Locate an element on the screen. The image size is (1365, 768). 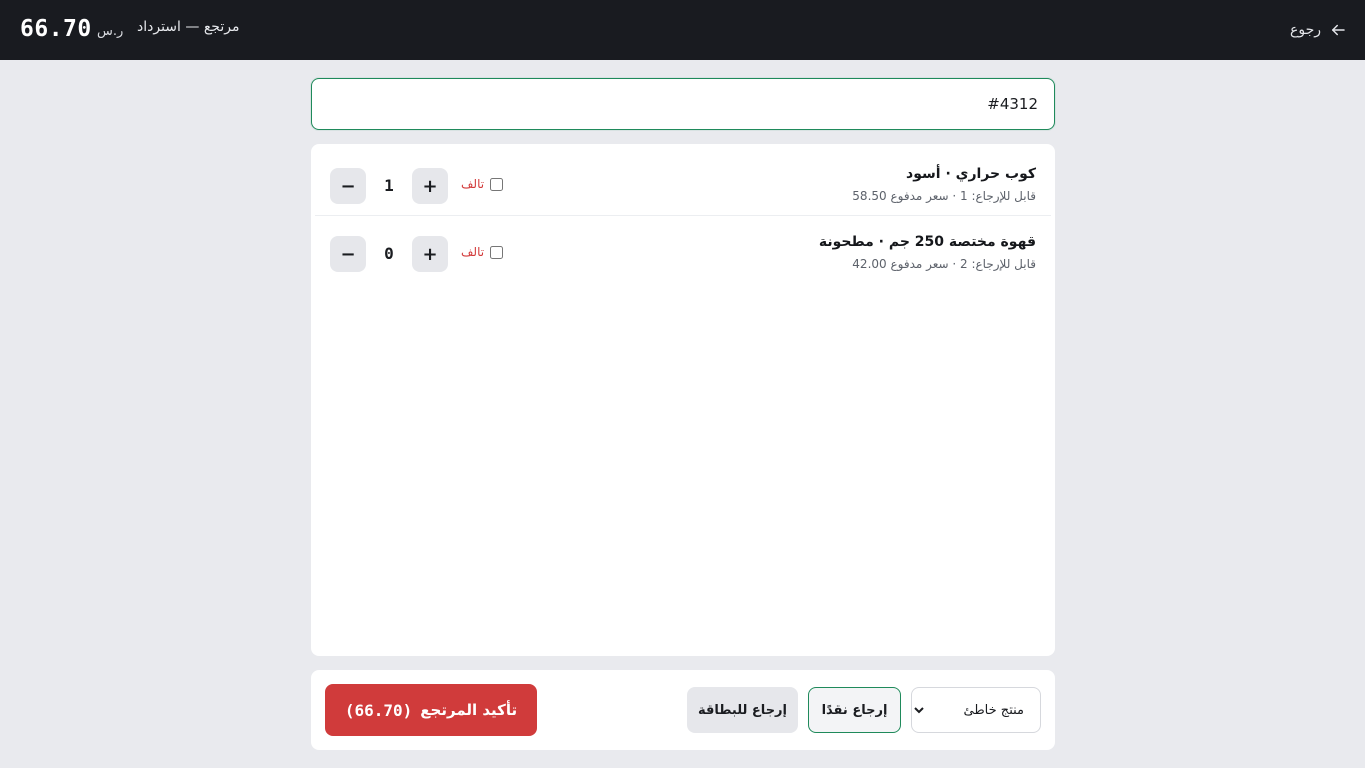
item-name: كوب حراري · أسود is located at coordinates (971, 174).